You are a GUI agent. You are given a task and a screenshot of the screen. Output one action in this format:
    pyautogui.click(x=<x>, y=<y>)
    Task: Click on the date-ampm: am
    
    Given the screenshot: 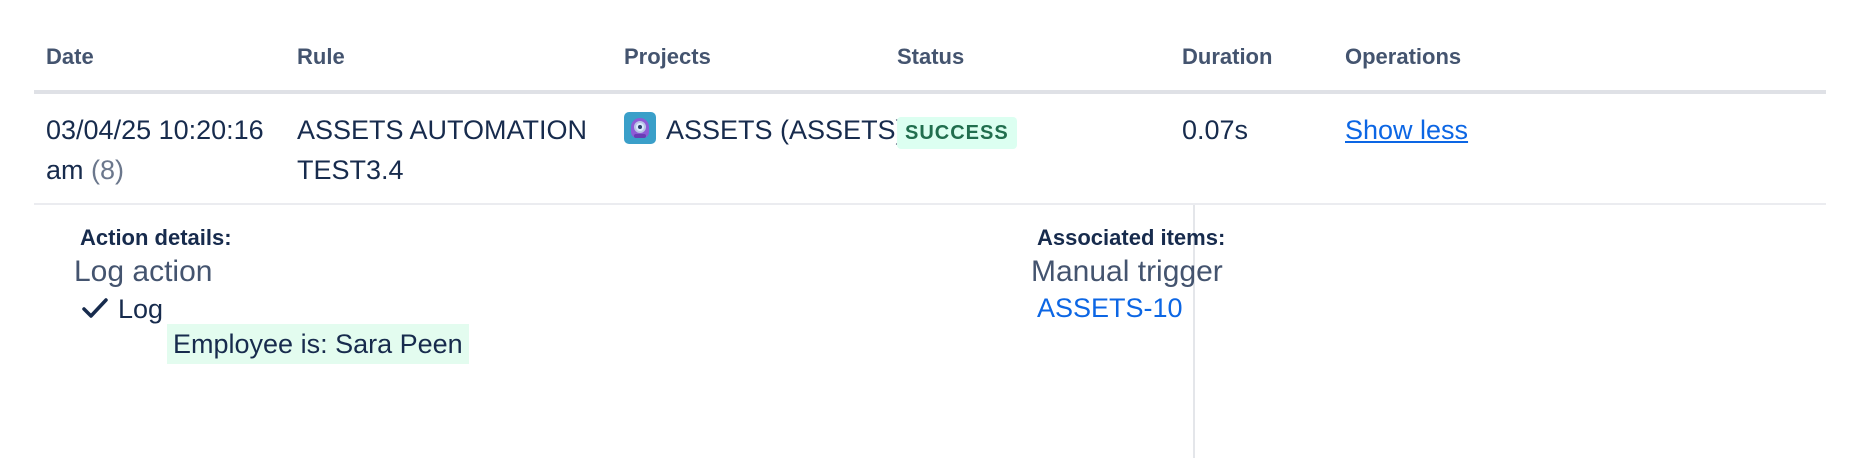 What is the action you would take?
    pyautogui.click(x=65, y=170)
    